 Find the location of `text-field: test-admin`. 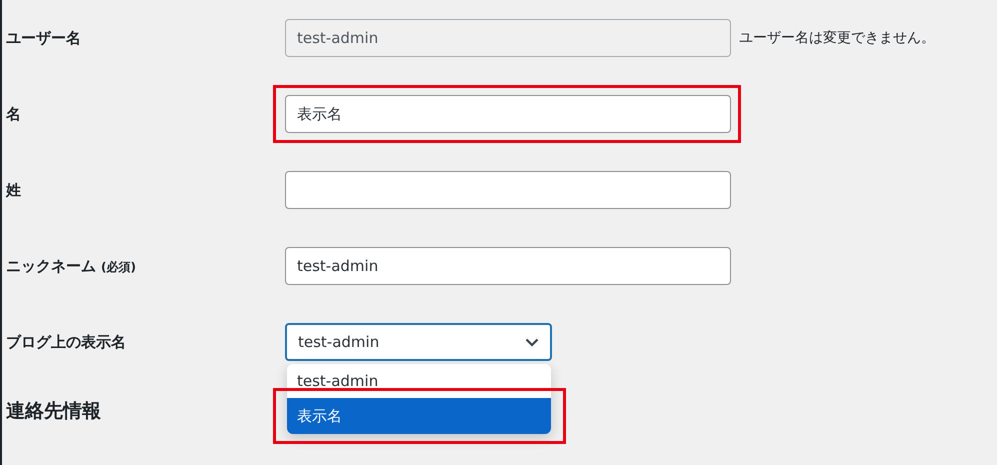

text-field: test-admin is located at coordinates (508, 266).